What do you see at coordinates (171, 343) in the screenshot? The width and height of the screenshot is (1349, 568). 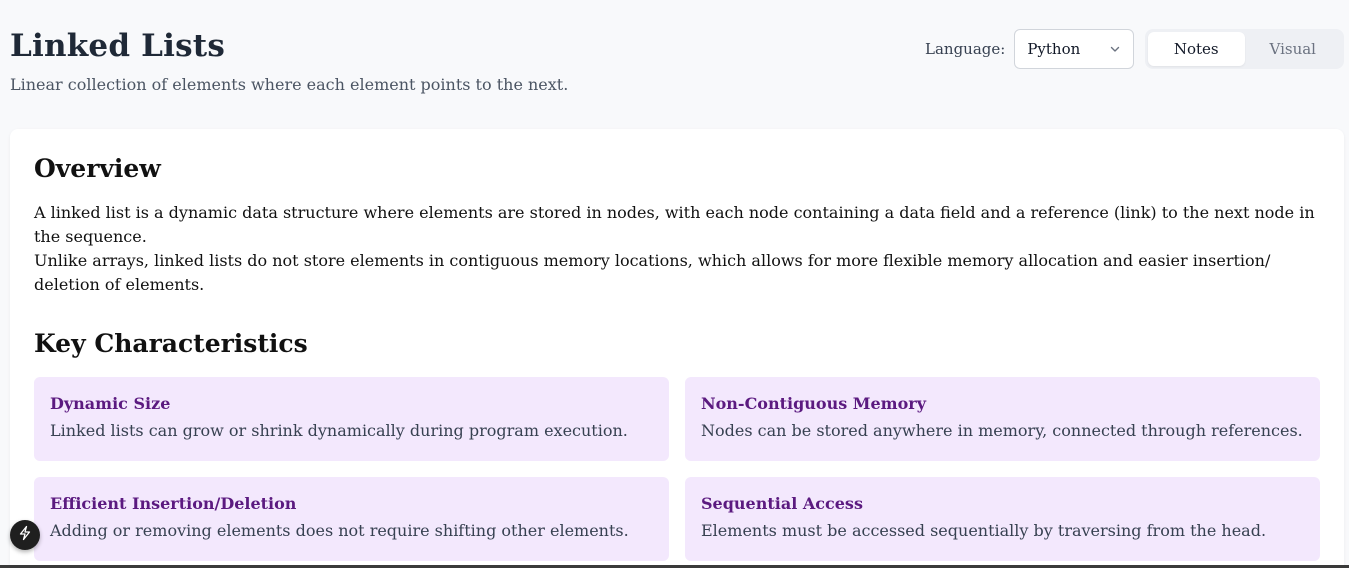 I see `key-characteristics-heading: Key Characteristics` at bounding box center [171, 343].